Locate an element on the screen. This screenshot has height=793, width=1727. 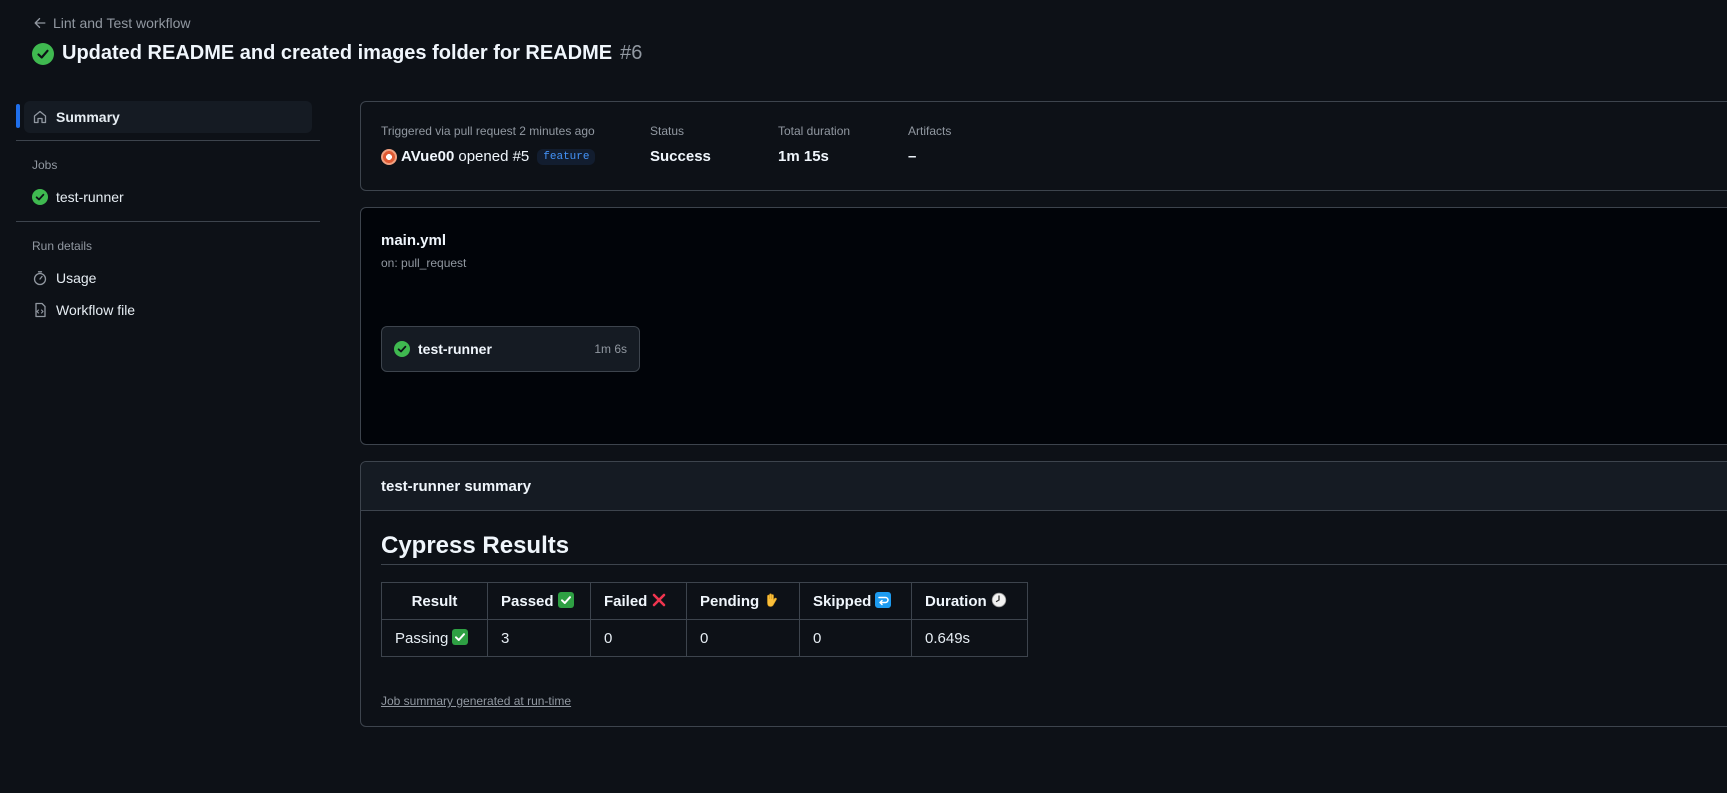
back-link-label: Lint and Test workflow is located at coordinates (122, 23).